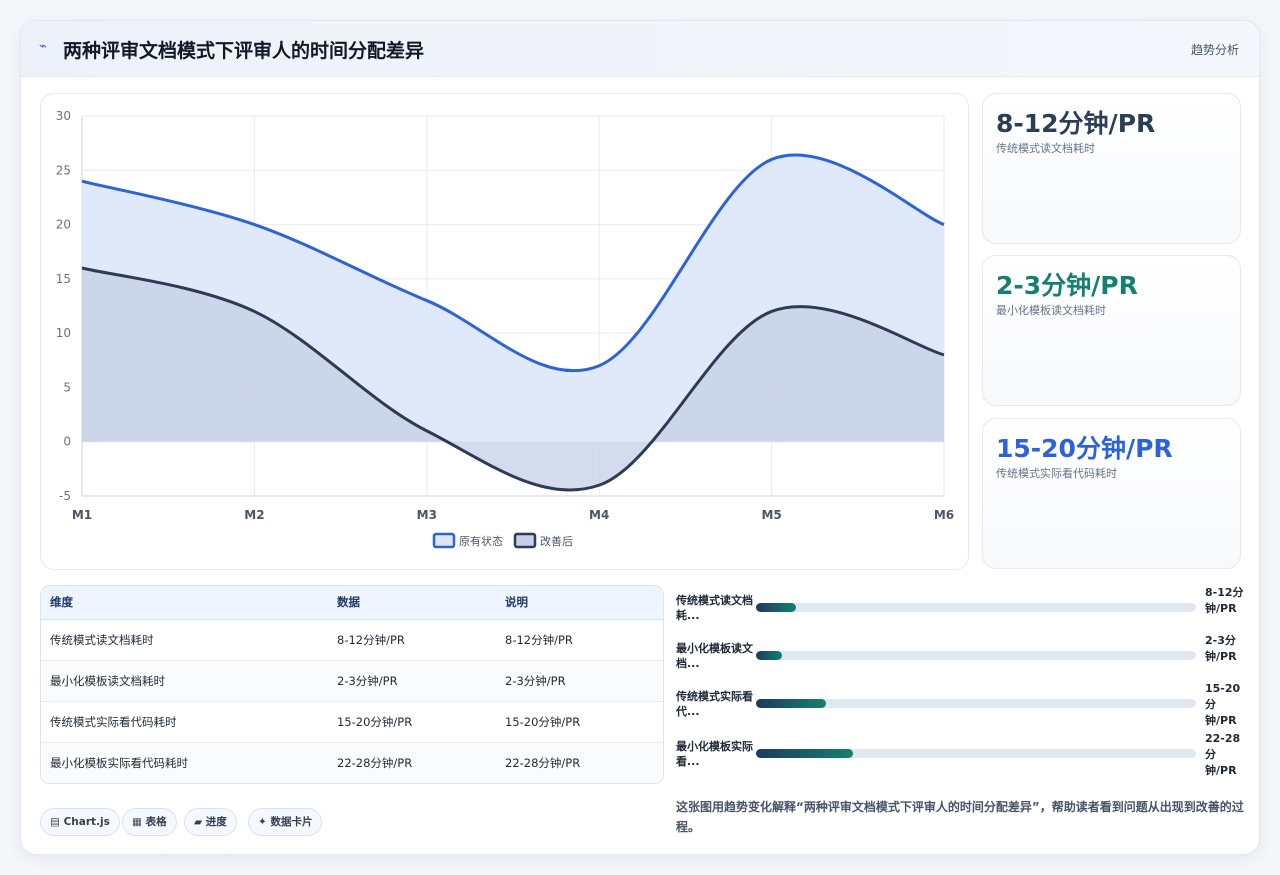 Image resolution: width=1280 pixels, height=875 pixels. Describe the element at coordinates (198, 822) in the screenshot. I see `progress-icon: ▰` at that location.